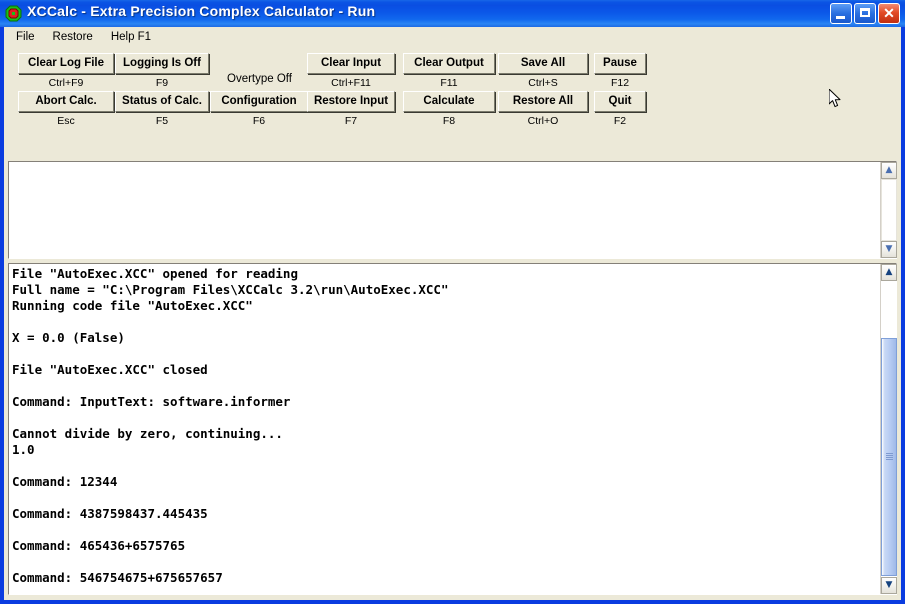 The height and width of the screenshot is (604, 905). I want to click on output-pane-scrollbar: ▲ ▼, so click(888, 429).